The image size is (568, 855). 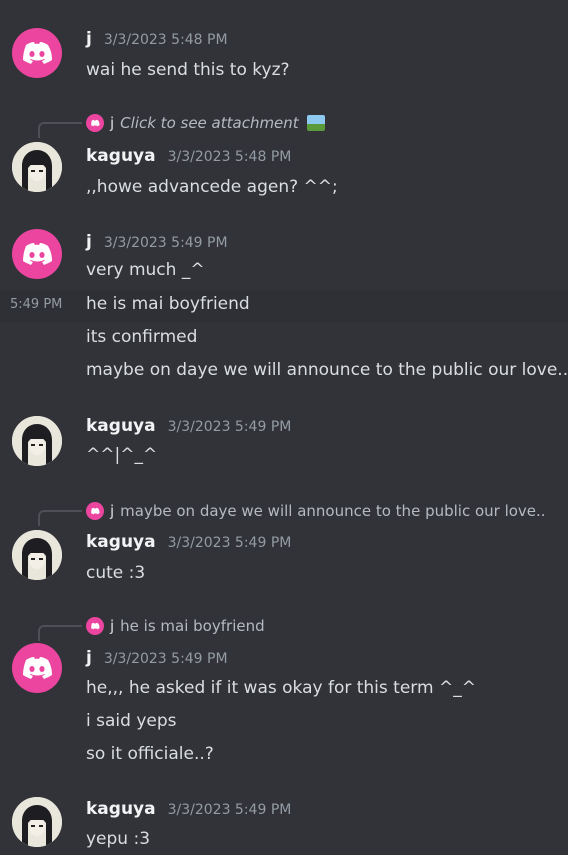 I want to click on reply-reference: j Click to see attachment, so click(x=205, y=123).